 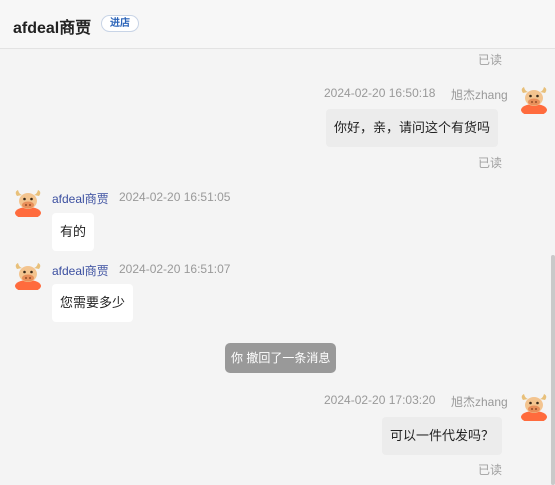 I want to click on chat-header: afdeal商贾 进店, so click(x=277, y=24).